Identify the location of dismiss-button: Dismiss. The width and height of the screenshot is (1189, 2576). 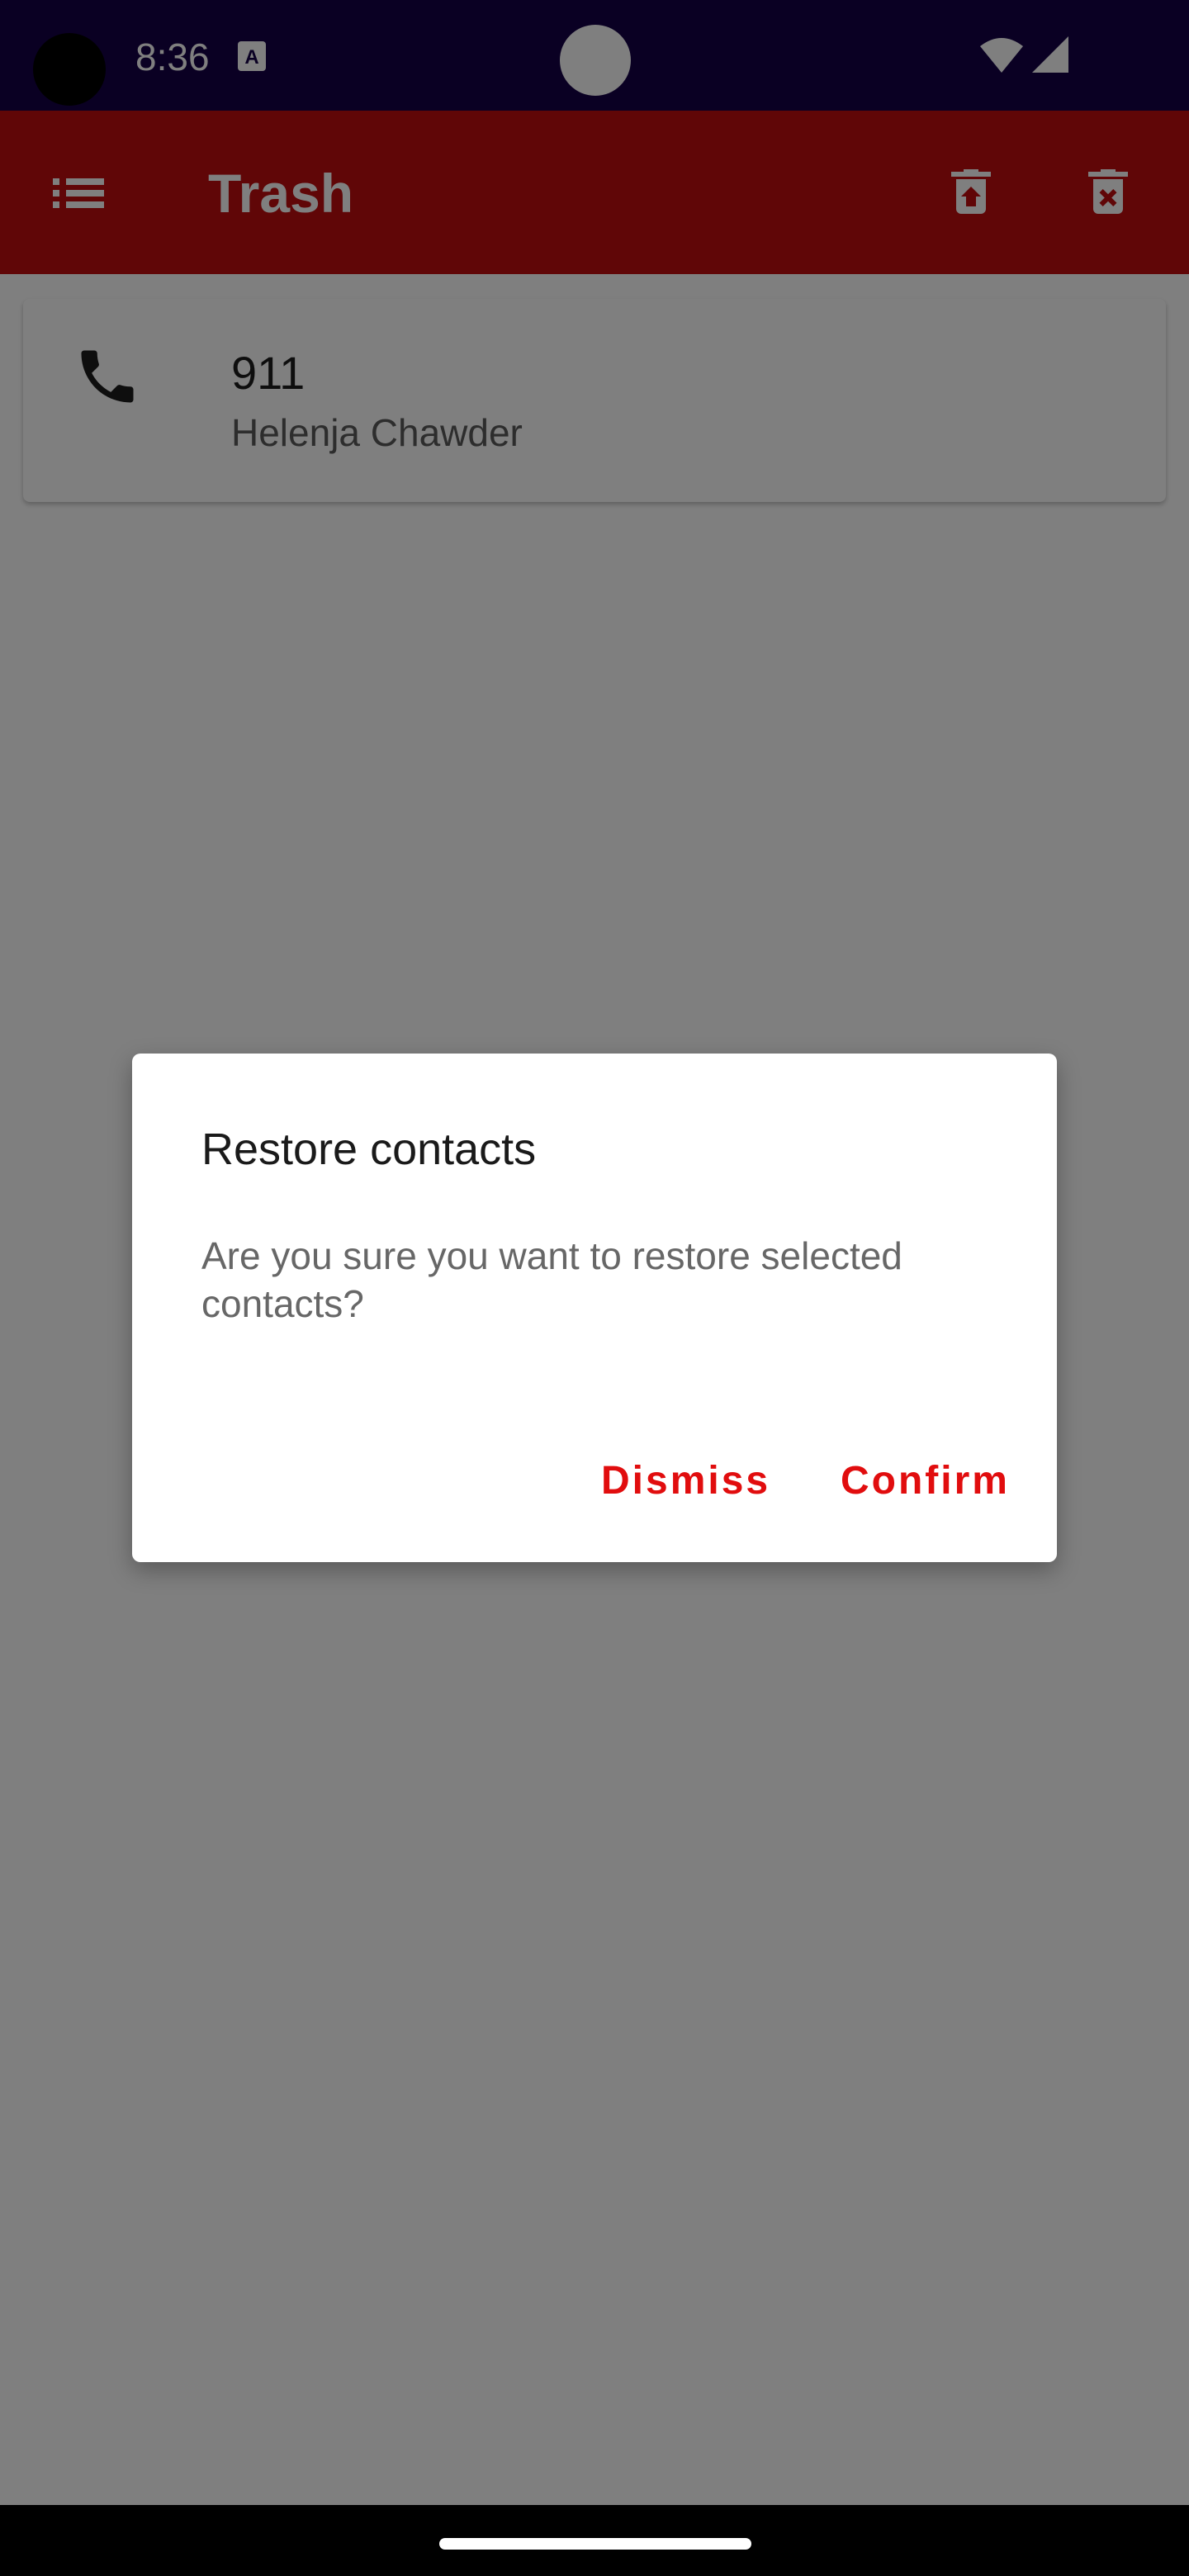
(685, 1481).